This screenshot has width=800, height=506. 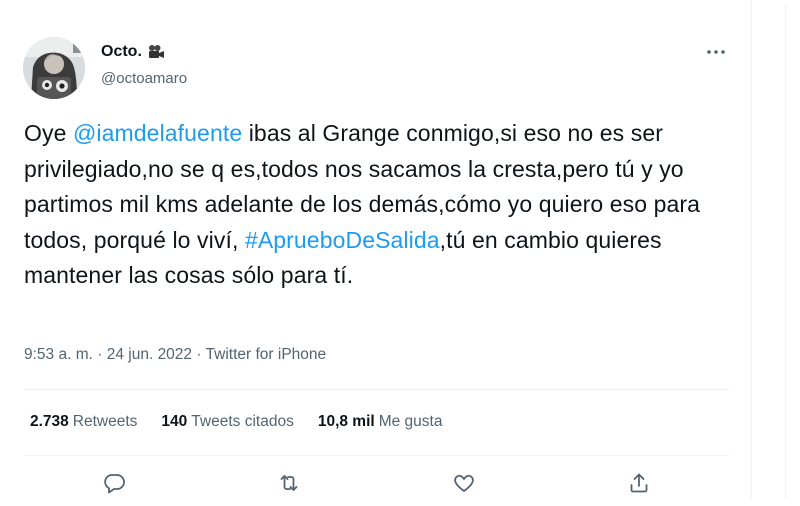 I want to click on likes-stat: 10,8 mil Me gusta, so click(x=380, y=422).